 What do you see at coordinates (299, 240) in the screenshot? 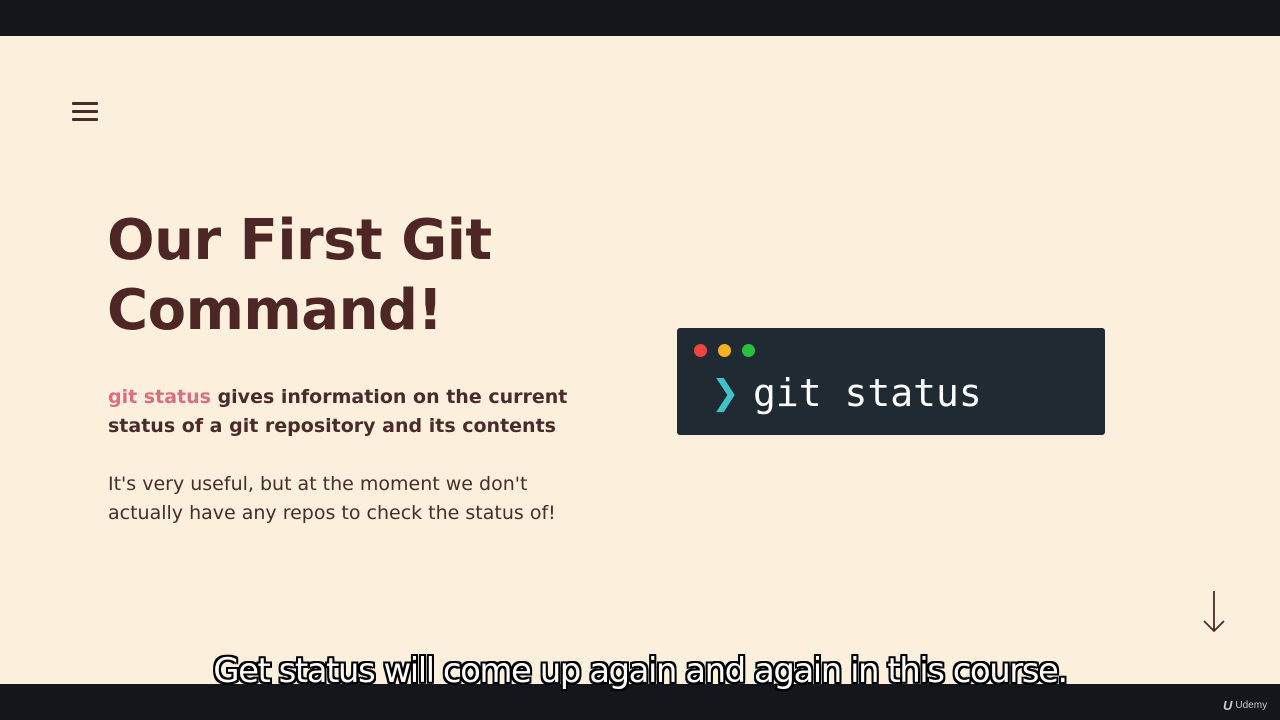
I see `title-line-1: Our First Git` at bounding box center [299, 240].